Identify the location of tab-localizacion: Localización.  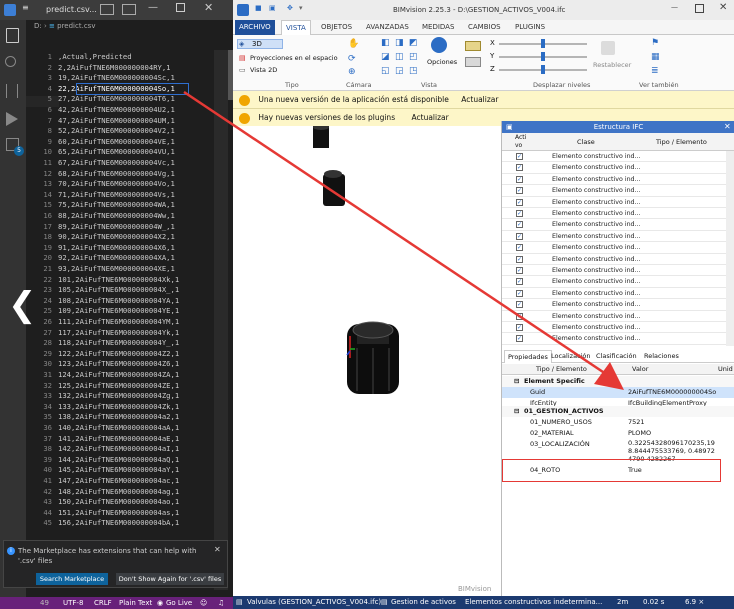
(571, 356).